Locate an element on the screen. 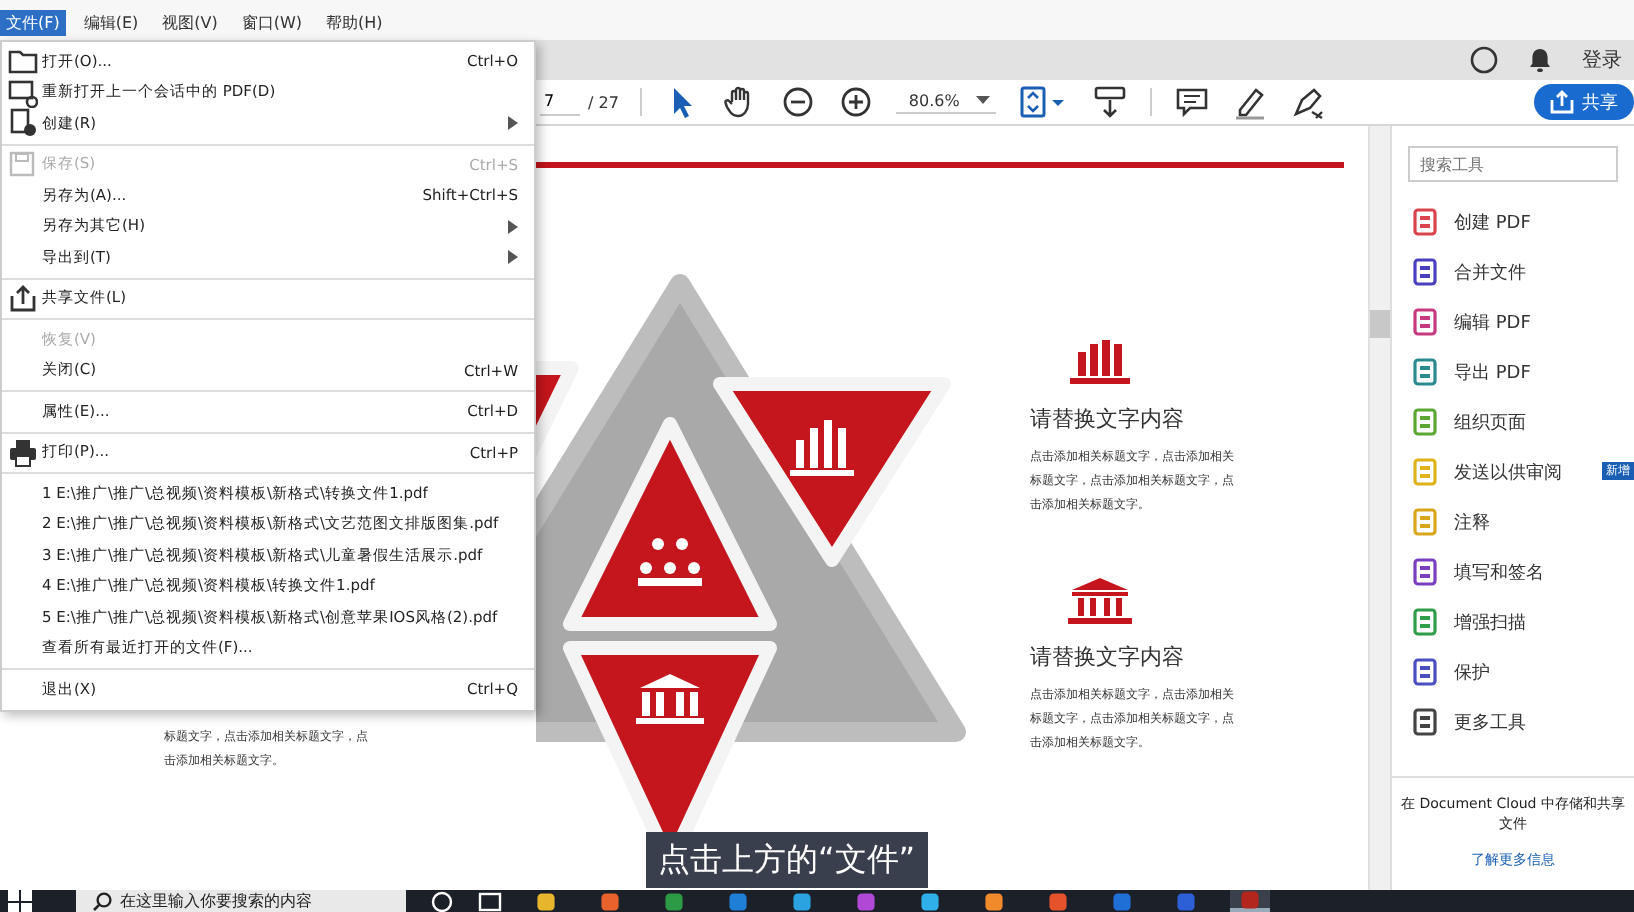  tool-item: 保护 is located at coordinates (1472, 672).